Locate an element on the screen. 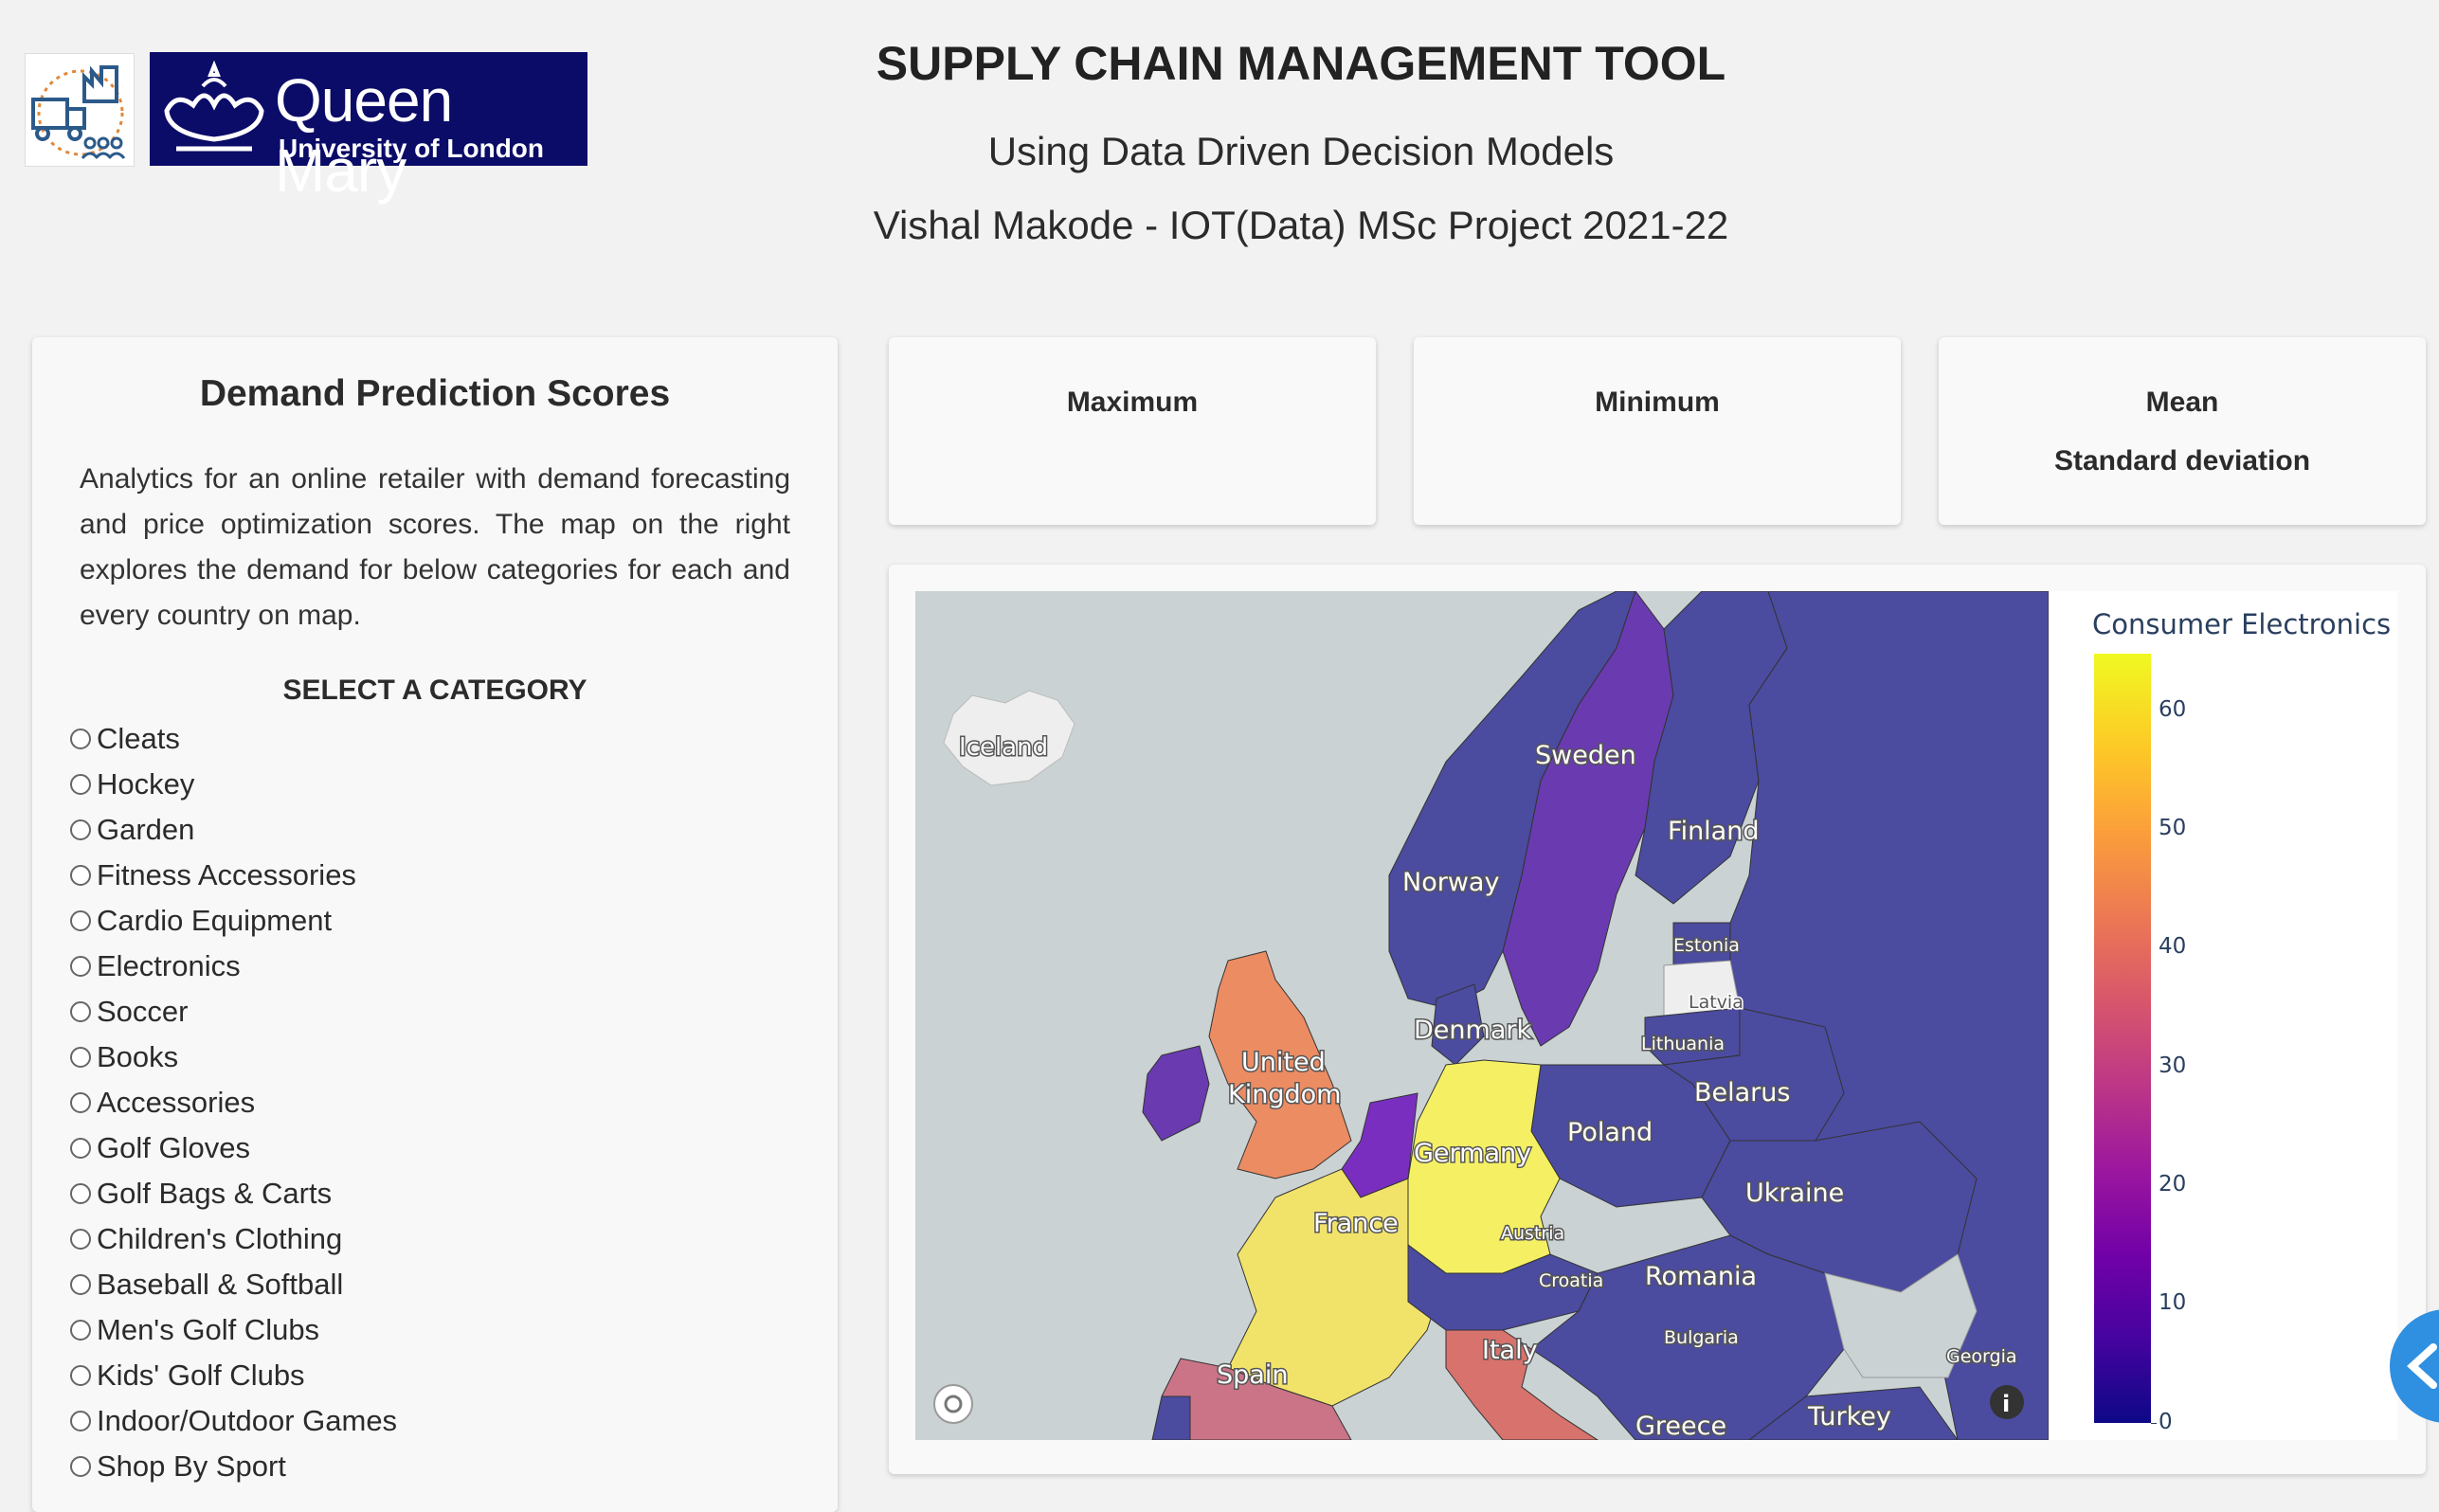 The image size is (2439, 1512). colorbar-tick-40: 40 is located at coordinates (2173, 946).